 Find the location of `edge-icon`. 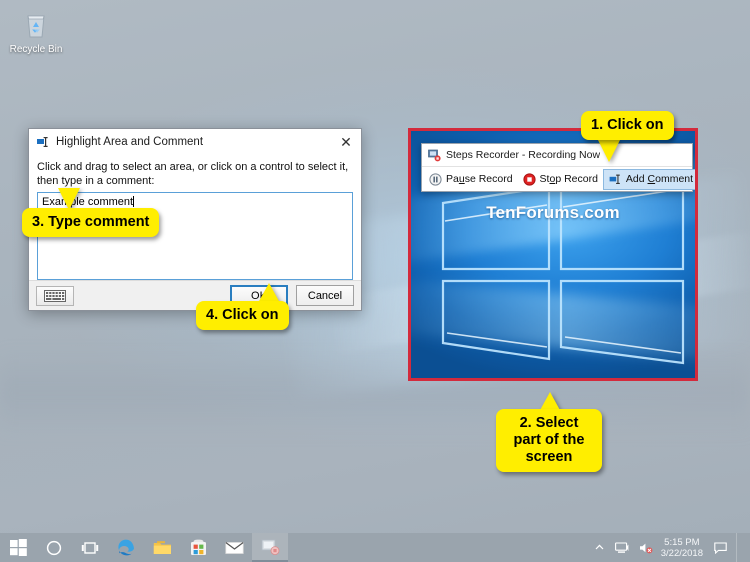

edge-icon is located at coordinates (125, 547).